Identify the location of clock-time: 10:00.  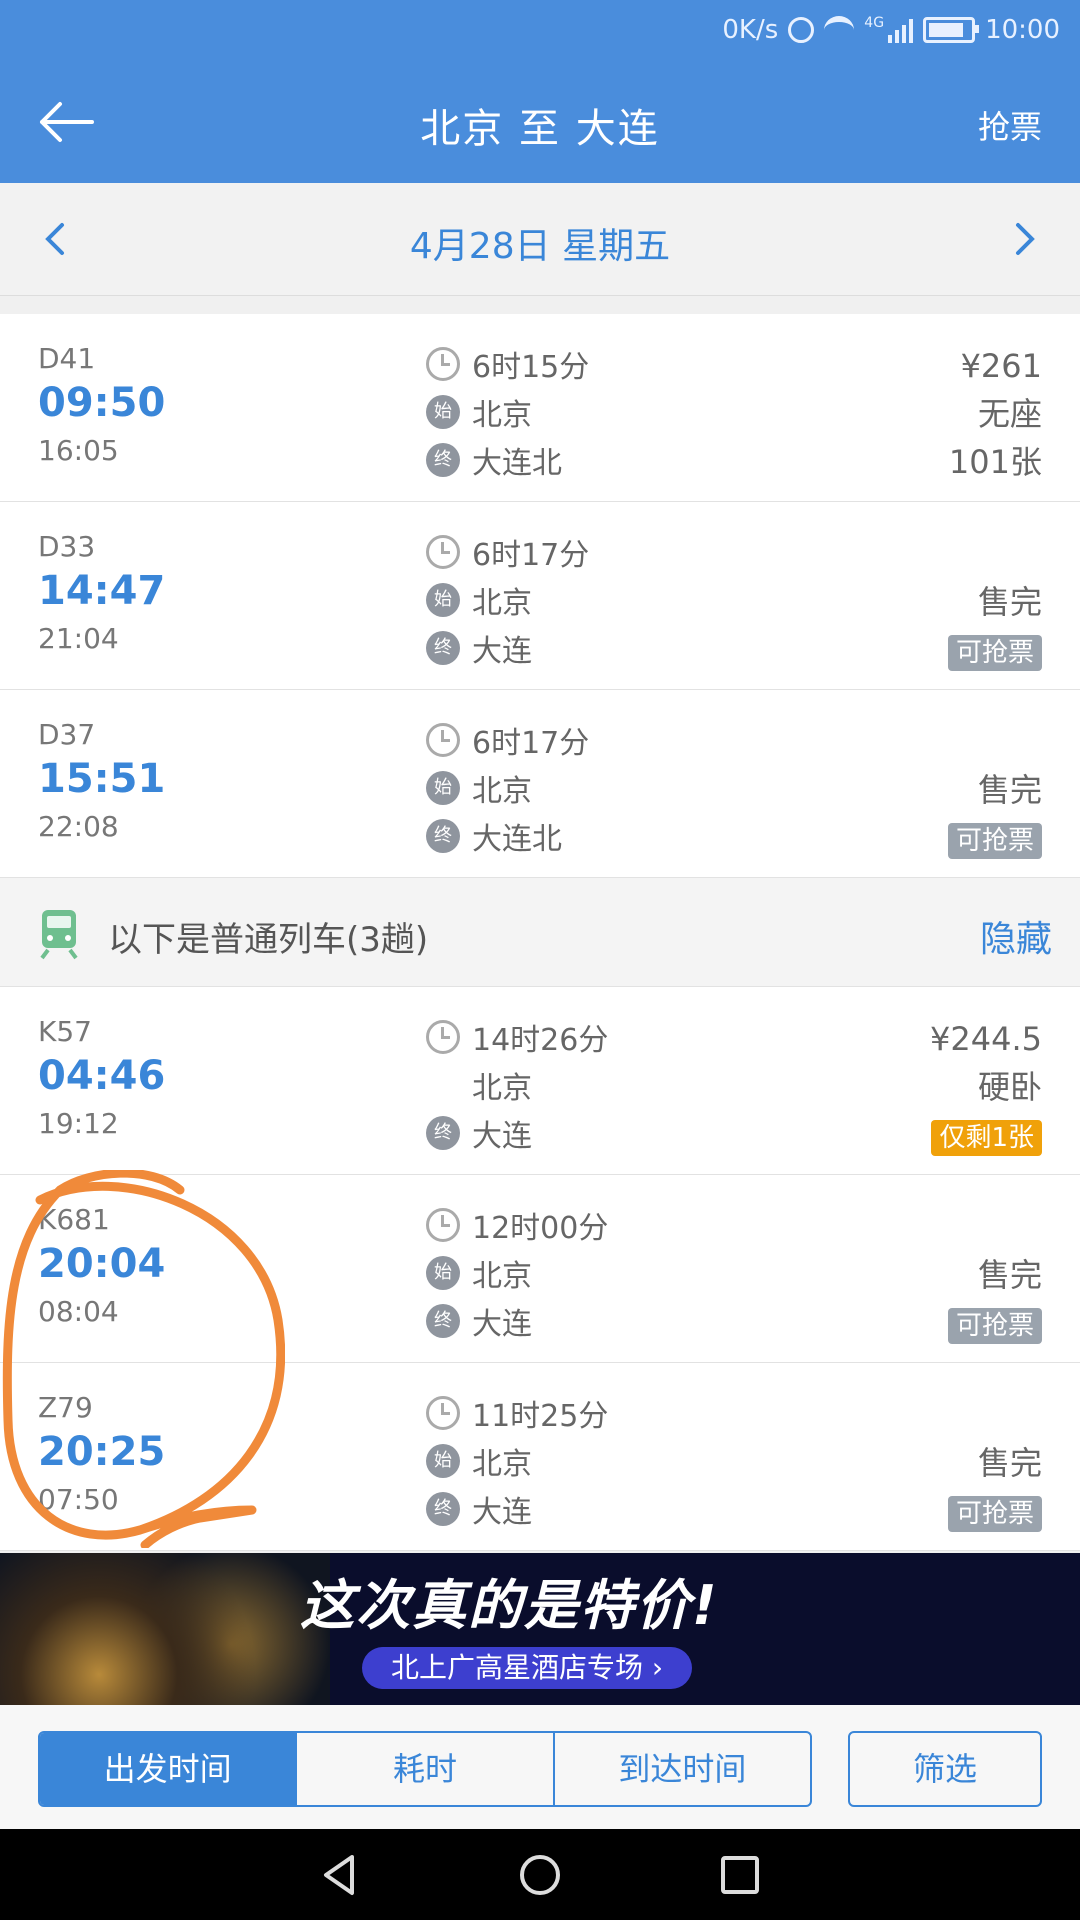
(1022, 30).